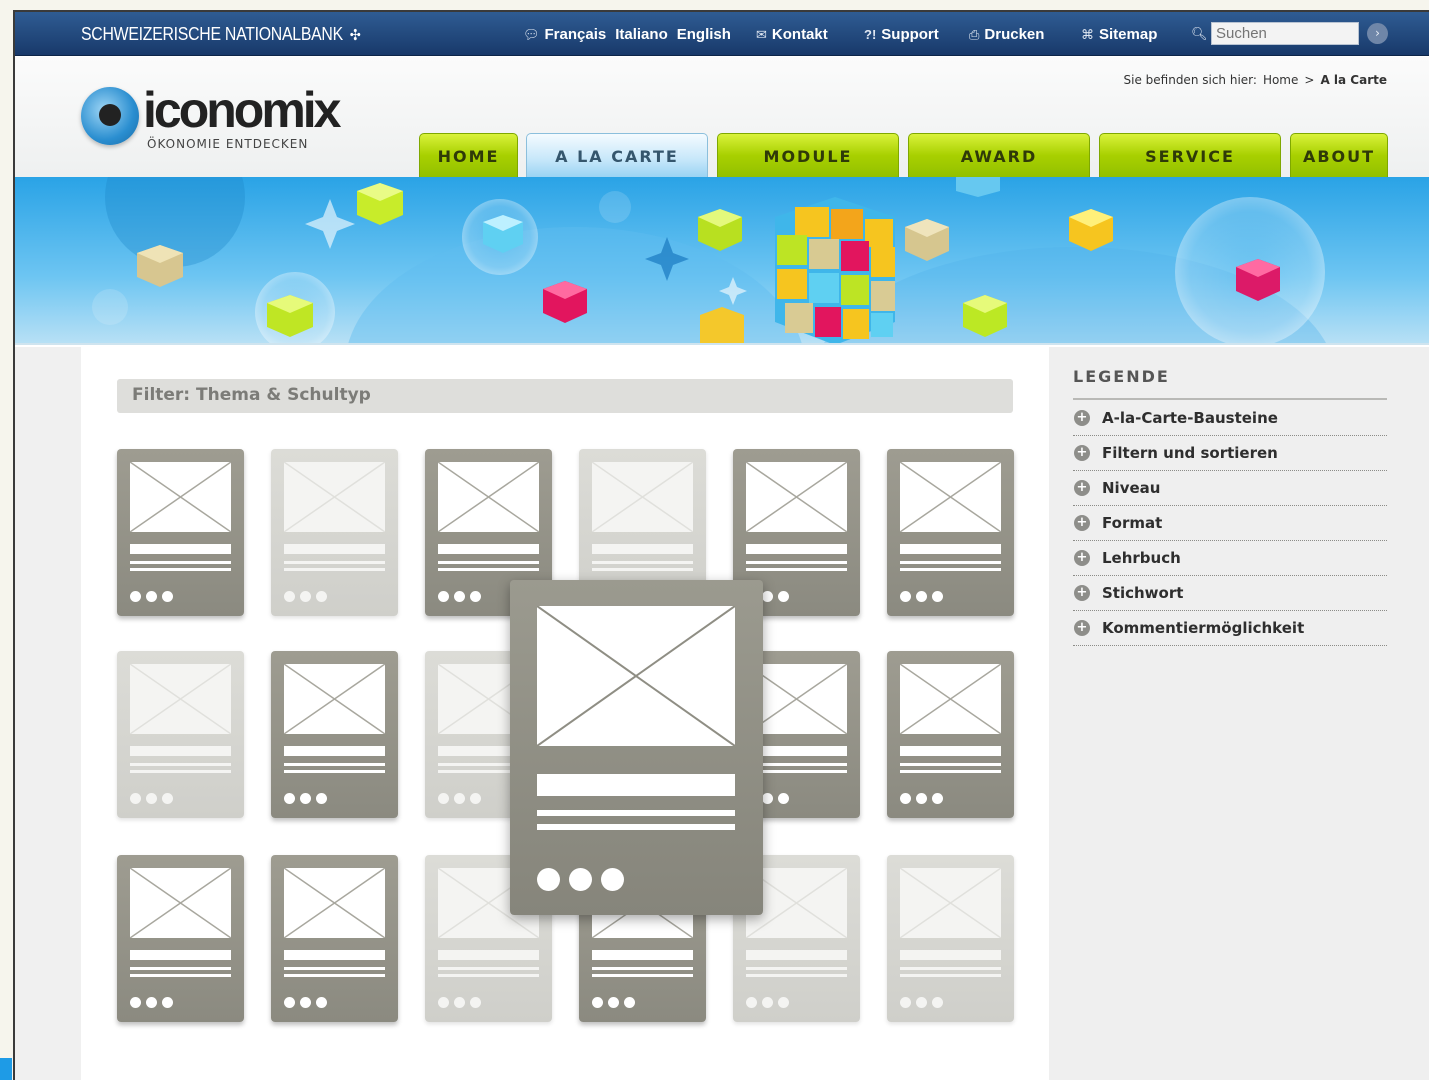 This screenshot has width=1429, height=1080. I want to click on module-card-enlarged, so click(636, 747).